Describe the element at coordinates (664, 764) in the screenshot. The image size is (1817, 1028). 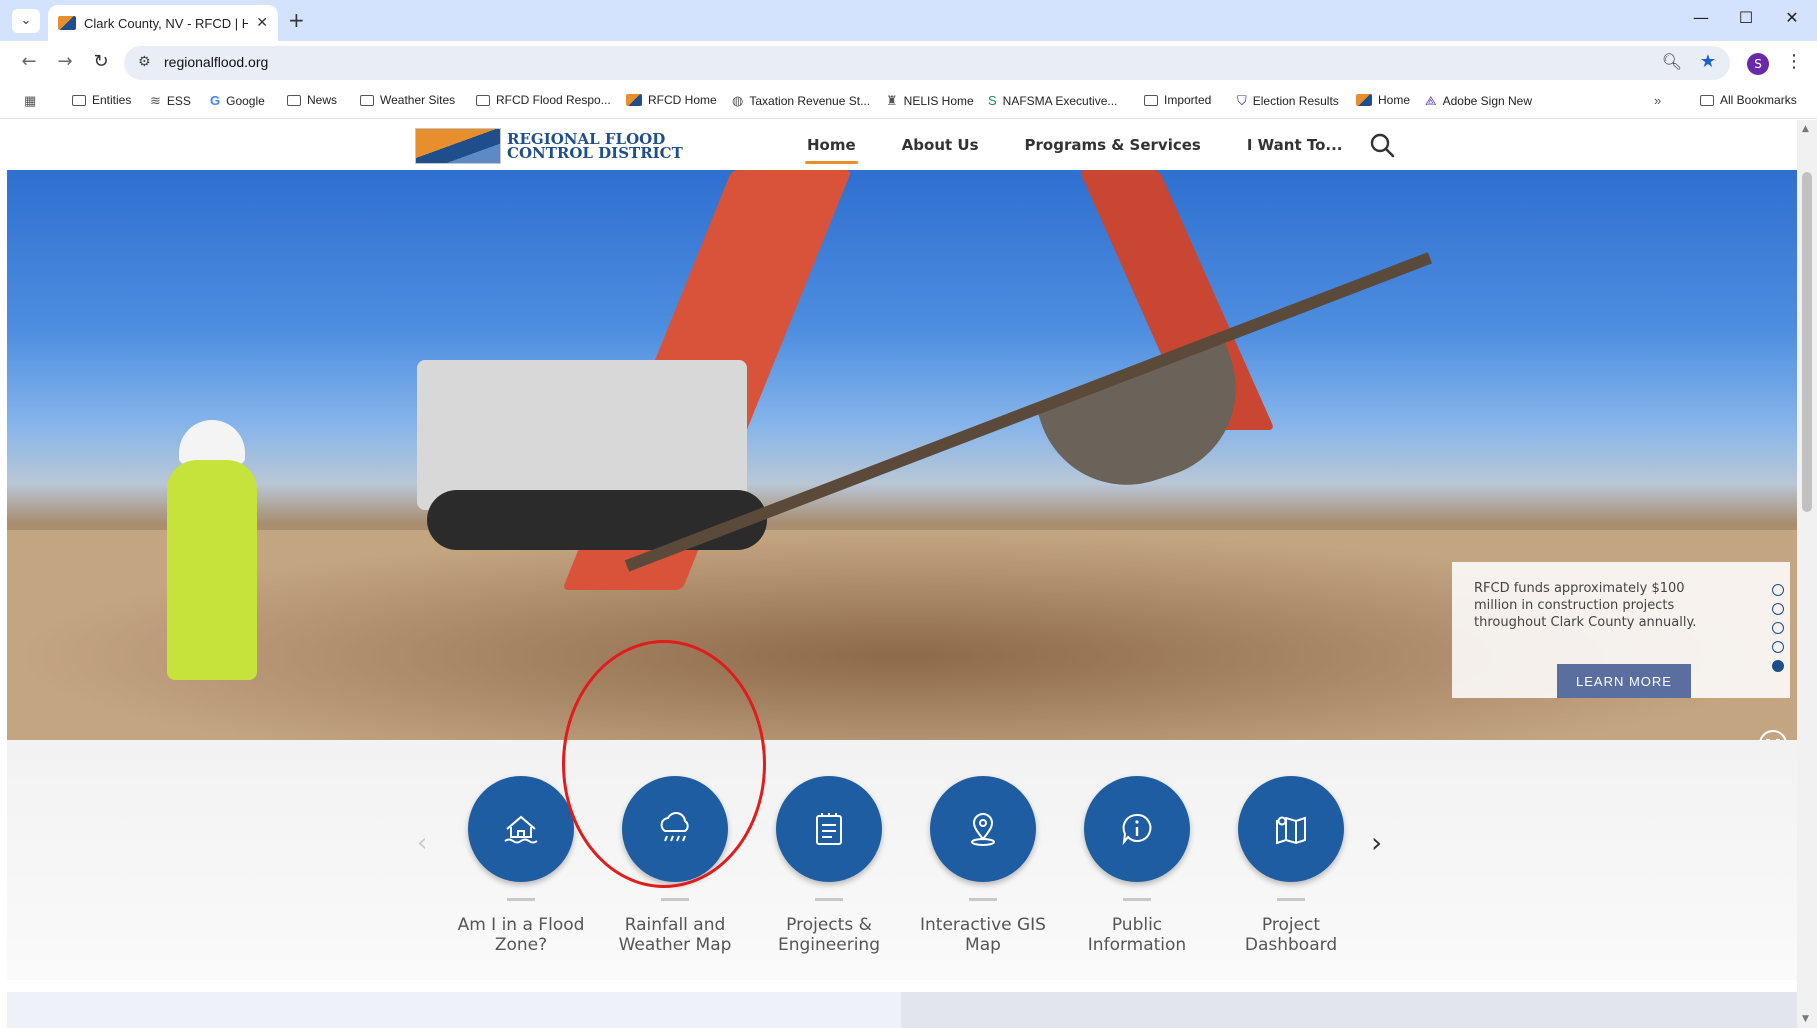
I see `annotation-red-ellipse` at that location.